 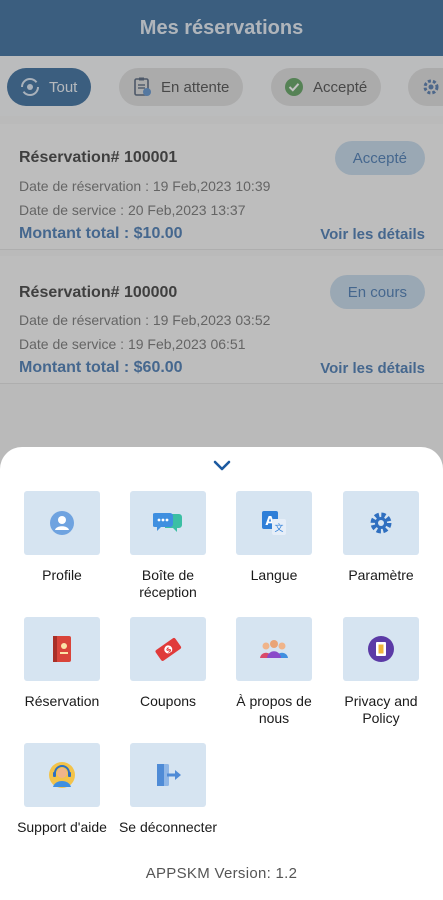 What do you see at coordinates (168, 583) in the screenshot?
I see `menu-item-label: Boîte de réception` at bounding box center [168, 583].